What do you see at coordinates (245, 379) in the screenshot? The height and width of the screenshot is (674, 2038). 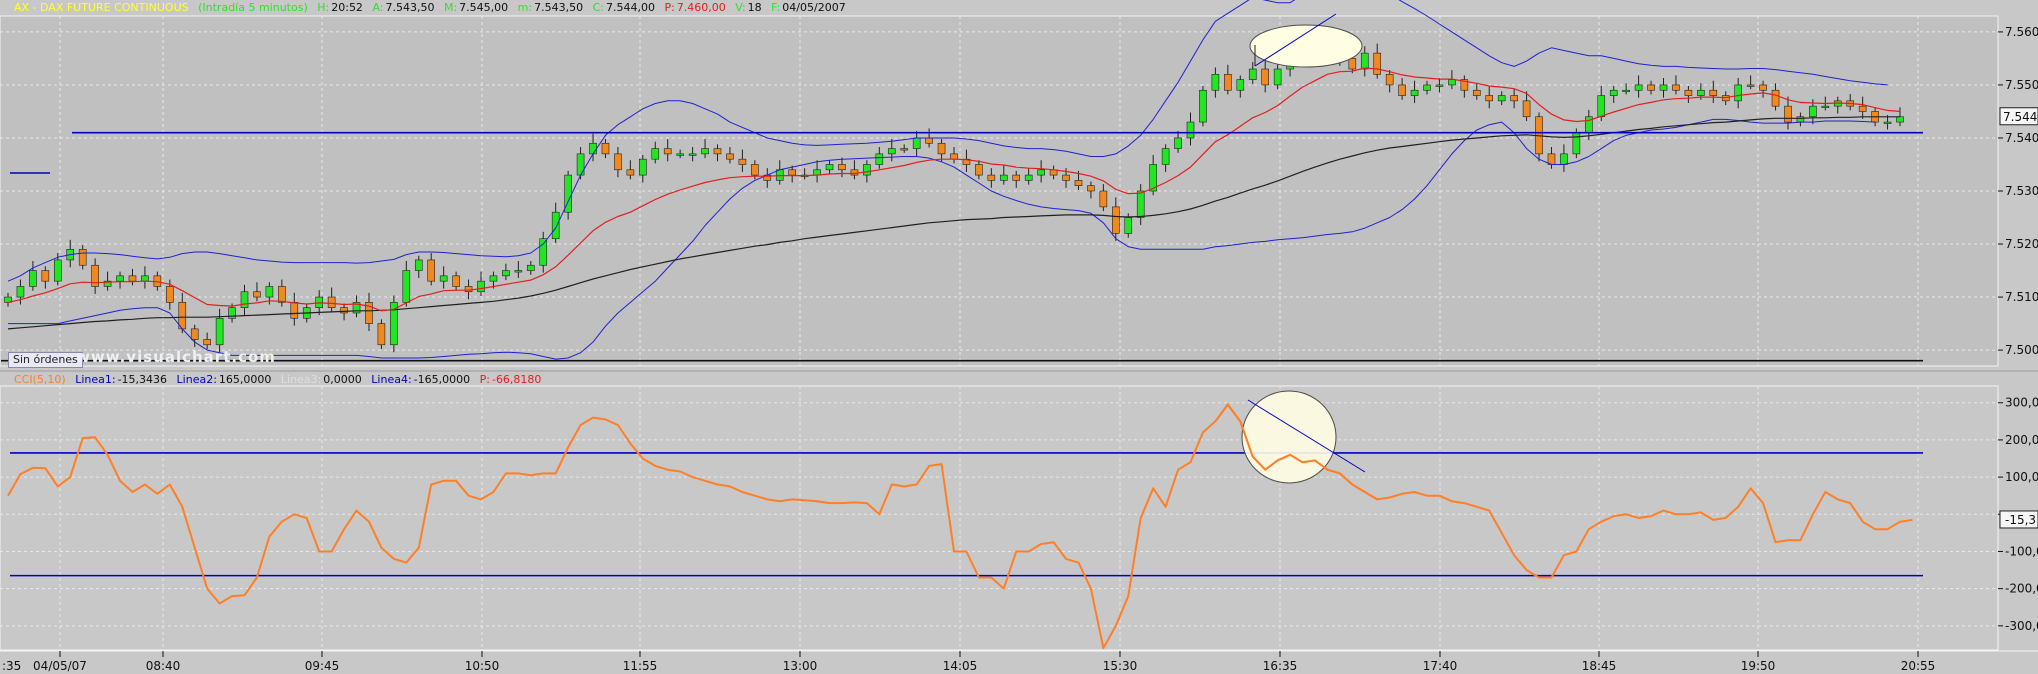 I see `l2-value: 165,0000` at bounding box center [245, 379].